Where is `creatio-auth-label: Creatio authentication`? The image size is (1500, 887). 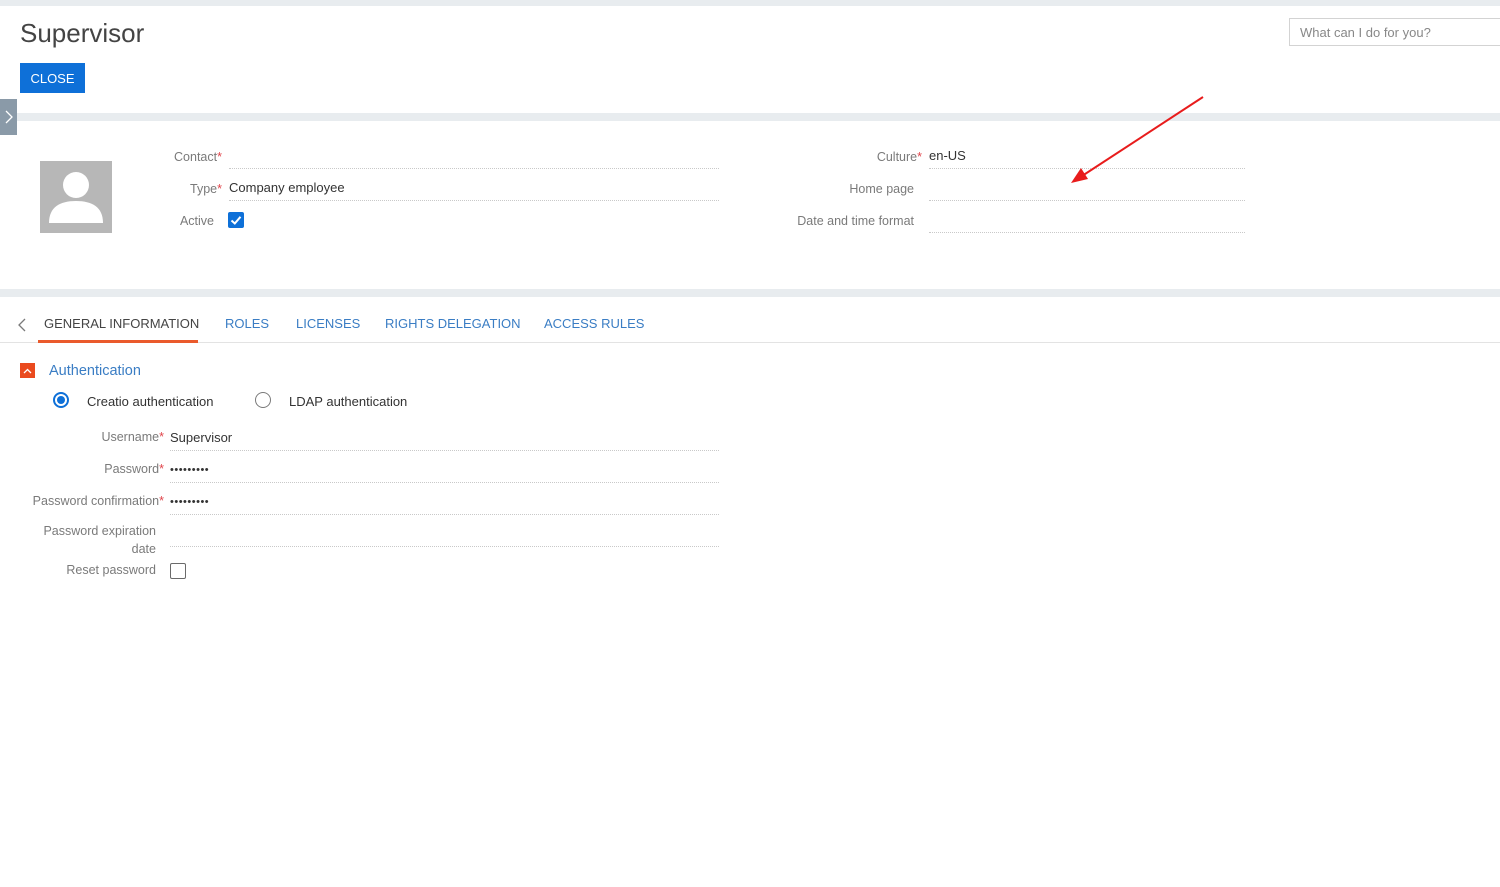 creatio-auth-label: Creatio authentication is located at coordinates (150, 401).